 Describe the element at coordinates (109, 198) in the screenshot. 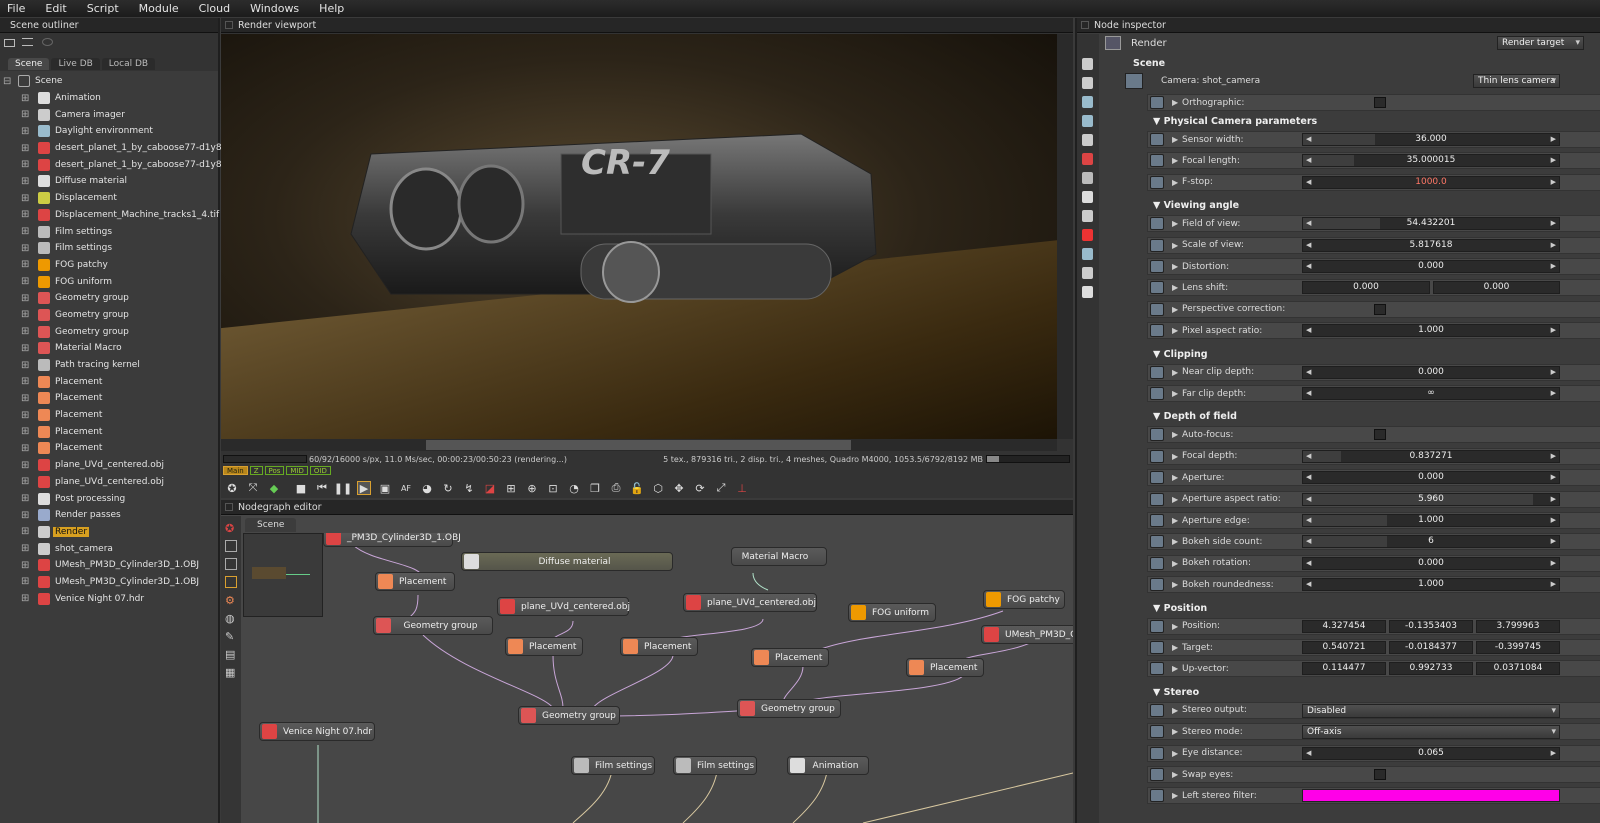

I see `tree-item: ⊞ Displacement` at that location.